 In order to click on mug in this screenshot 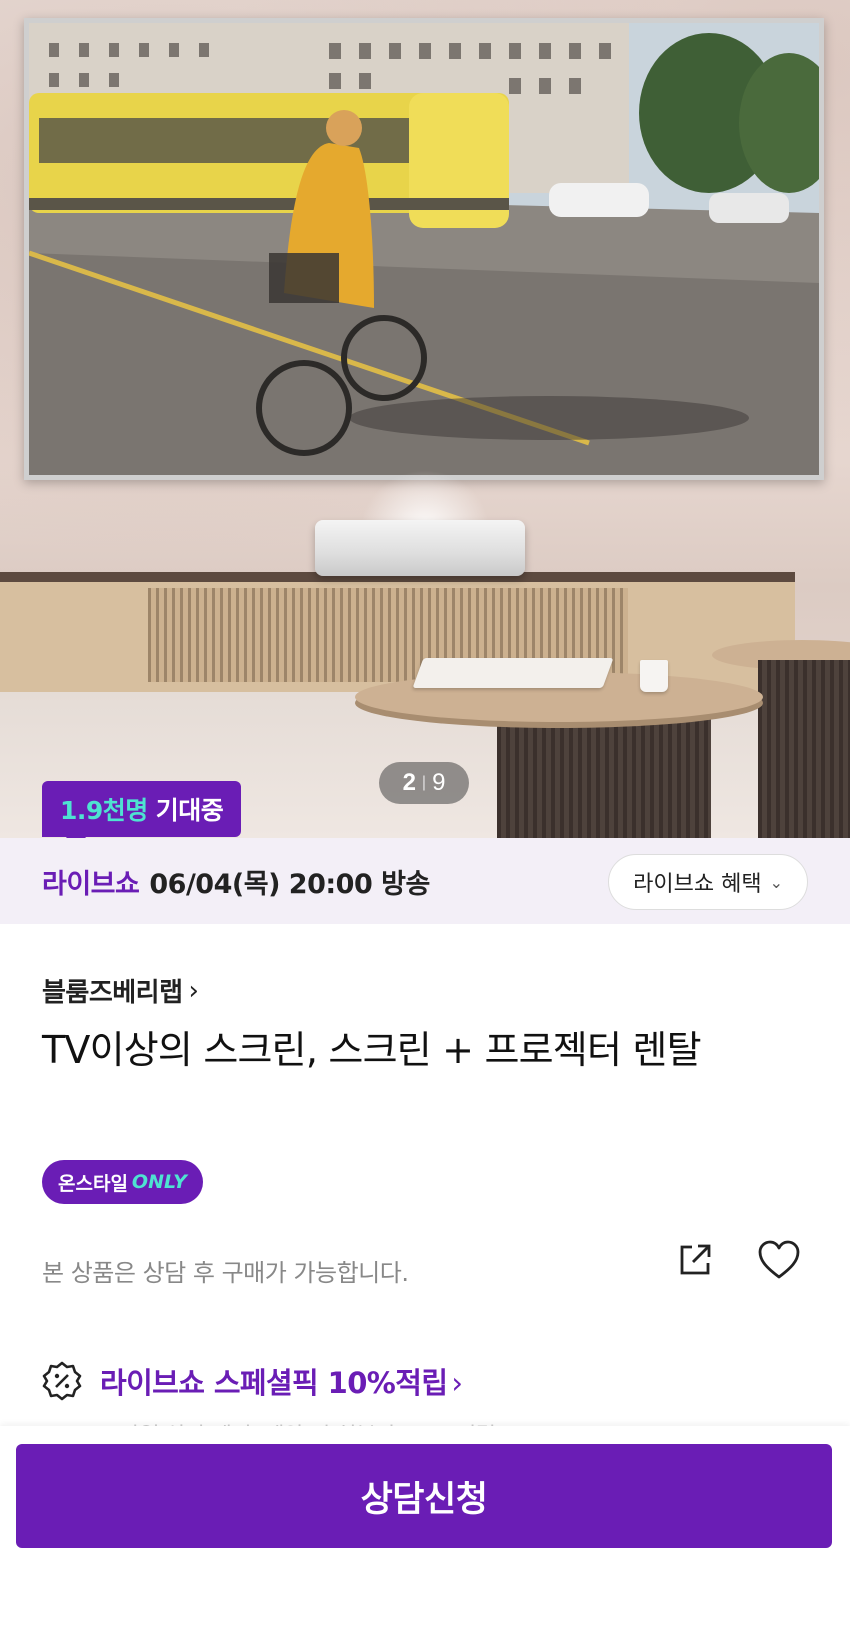, I will do `click(654, 676)`.